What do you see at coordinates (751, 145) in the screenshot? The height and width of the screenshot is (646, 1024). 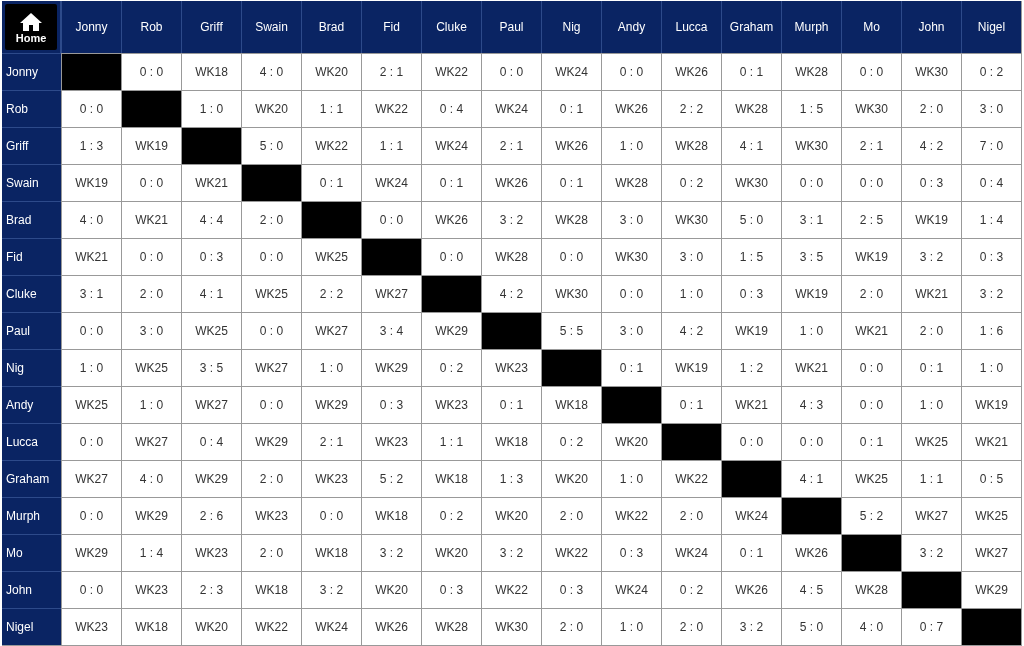 I see `table-cell: 4 : 1` at bounding box center [751, 145].